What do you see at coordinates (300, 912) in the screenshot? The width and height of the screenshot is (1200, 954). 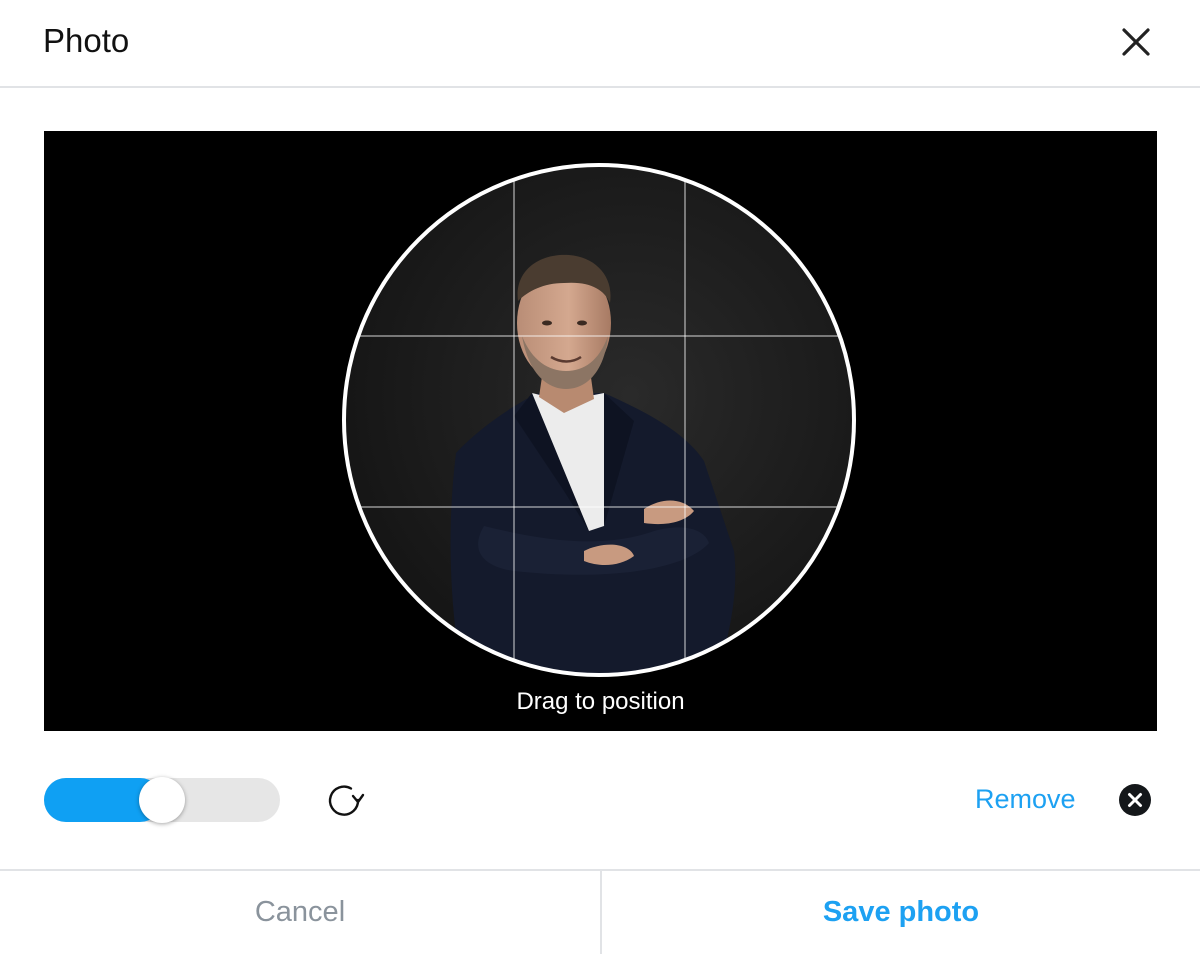 I see `cancel-button: Cancel` at bounding box center [300, 912].